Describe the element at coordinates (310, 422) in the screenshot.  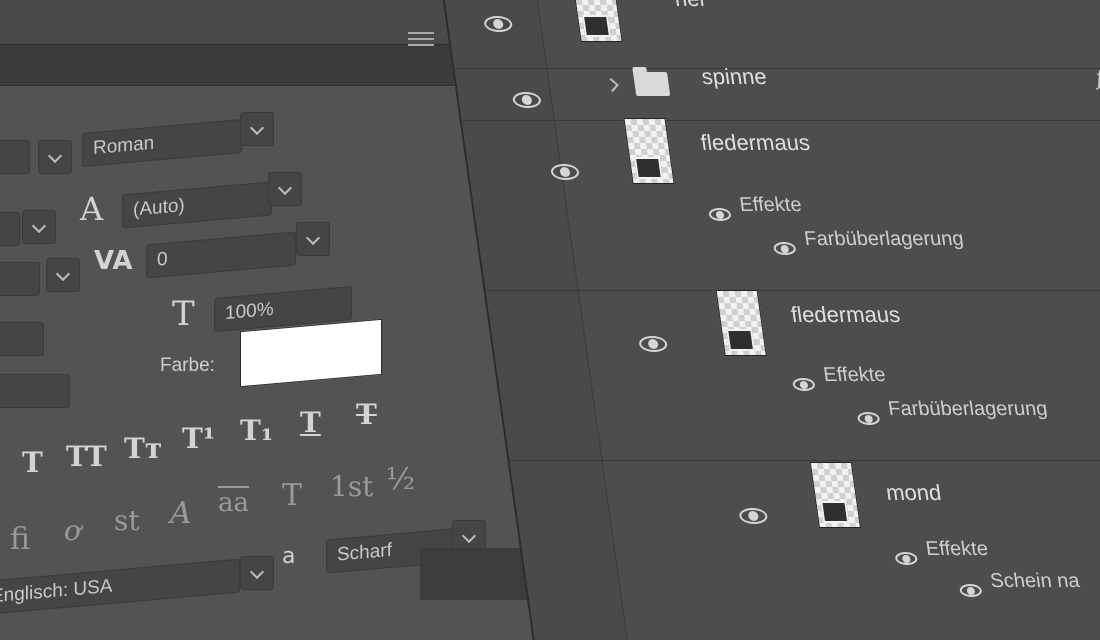
I see `underline-button: T` at that location.